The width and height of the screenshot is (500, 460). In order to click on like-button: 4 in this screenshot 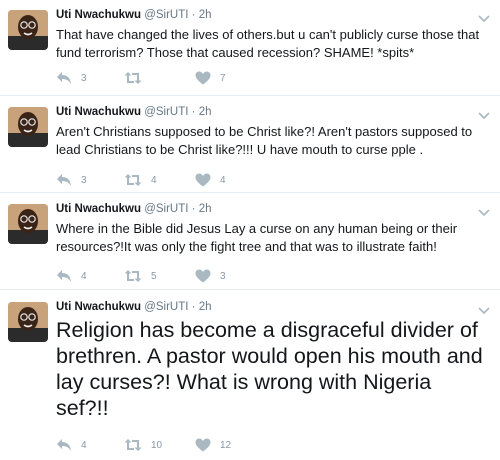, I will do `click(210, 180)`.